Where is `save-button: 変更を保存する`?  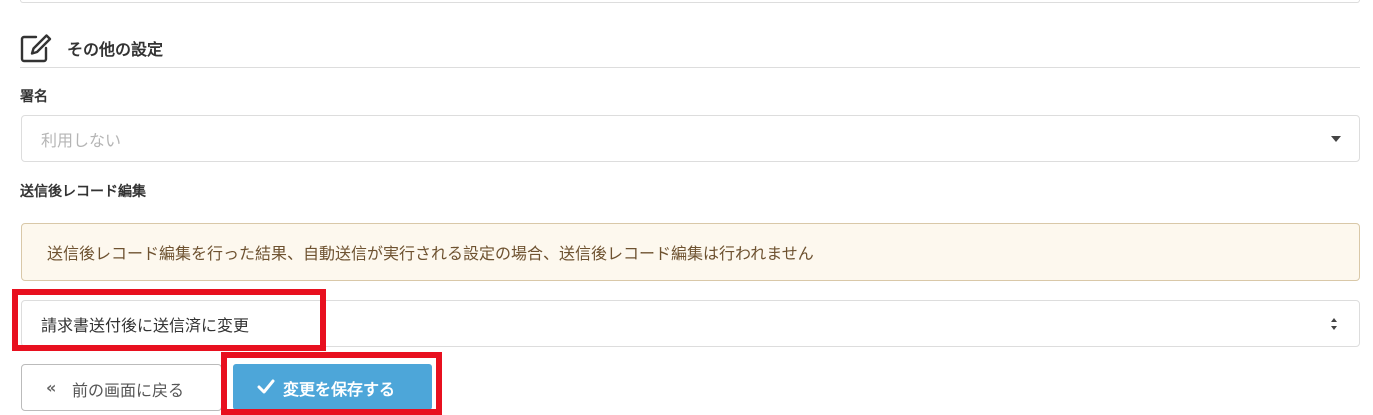
save-button: 変更を保存する is located at coordinates (332, 387).